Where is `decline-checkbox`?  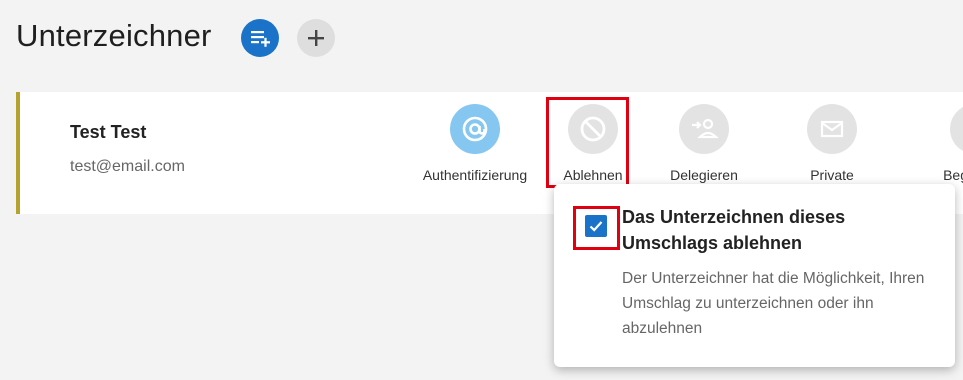
decline-checkbox is located at coordinates (596, 226).